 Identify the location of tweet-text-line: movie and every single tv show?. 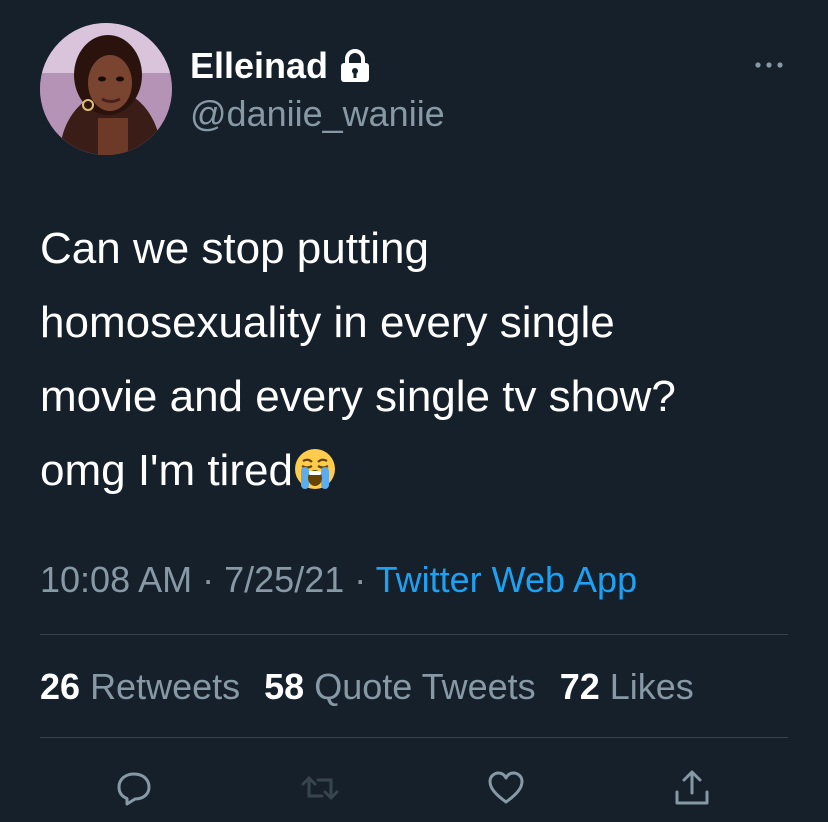
(358, 396).